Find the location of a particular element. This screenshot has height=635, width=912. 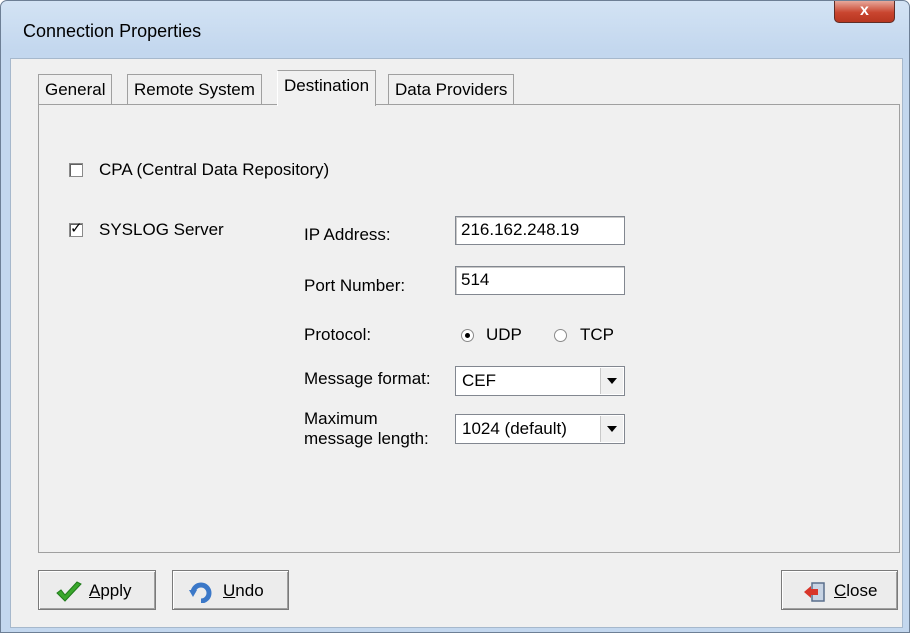

radio-selected-dot is located at coordinates (467, 335).